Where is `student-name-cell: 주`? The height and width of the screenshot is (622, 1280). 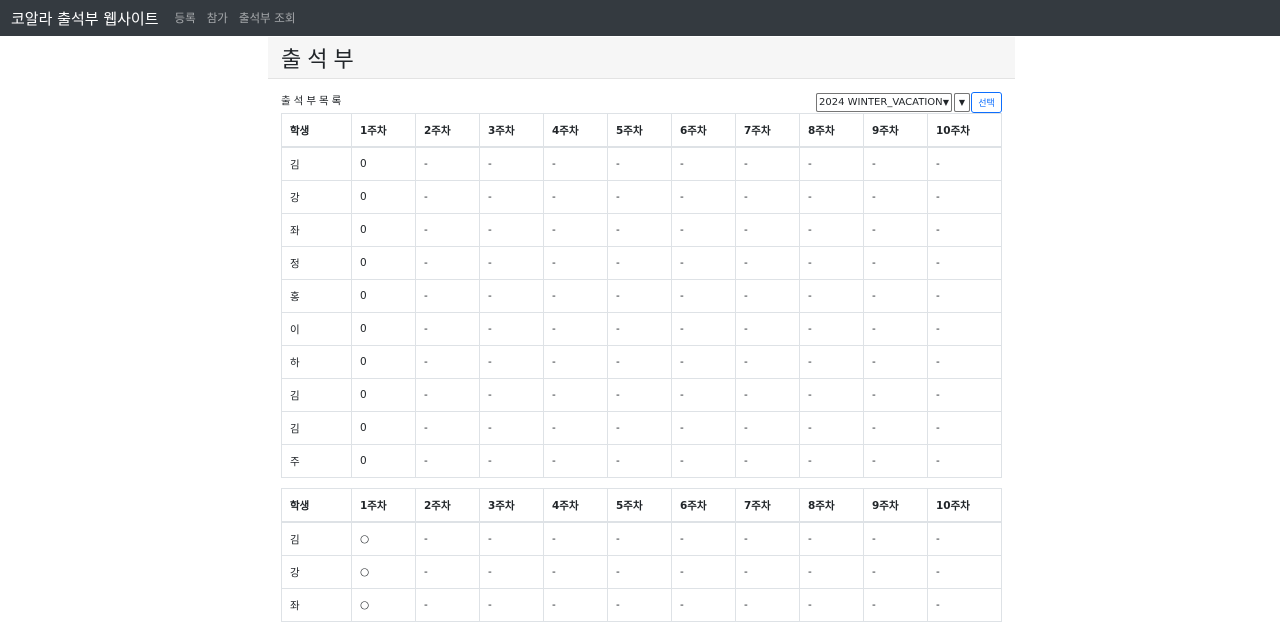
student-name-cell: 주 is located at coordinates (316, 461).